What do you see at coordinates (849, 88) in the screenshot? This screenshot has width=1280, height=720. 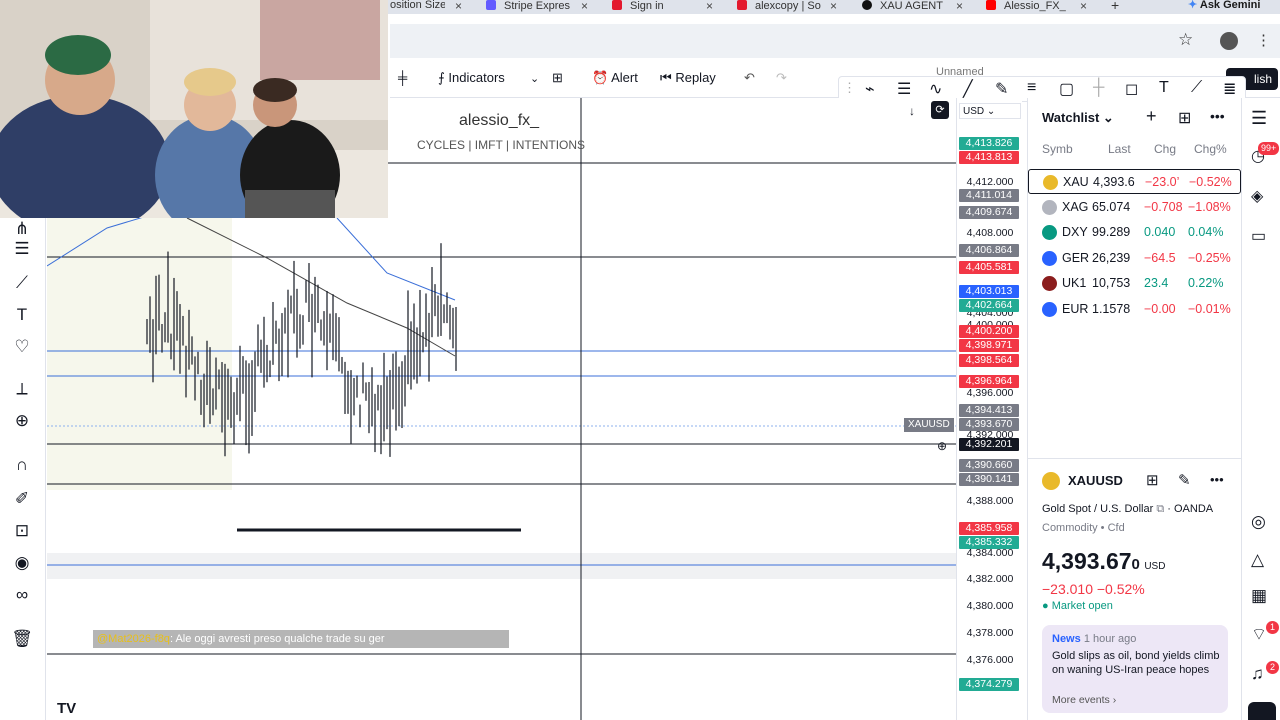 I see `drag-handle-icon: ⋮` at bounding box center [849, 88].